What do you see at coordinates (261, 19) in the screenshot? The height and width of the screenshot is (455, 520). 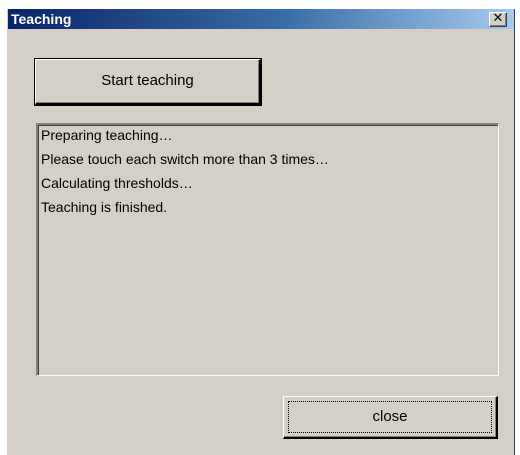 I see `title-bar: Teaching ✕` at bounding box center [261, 19].